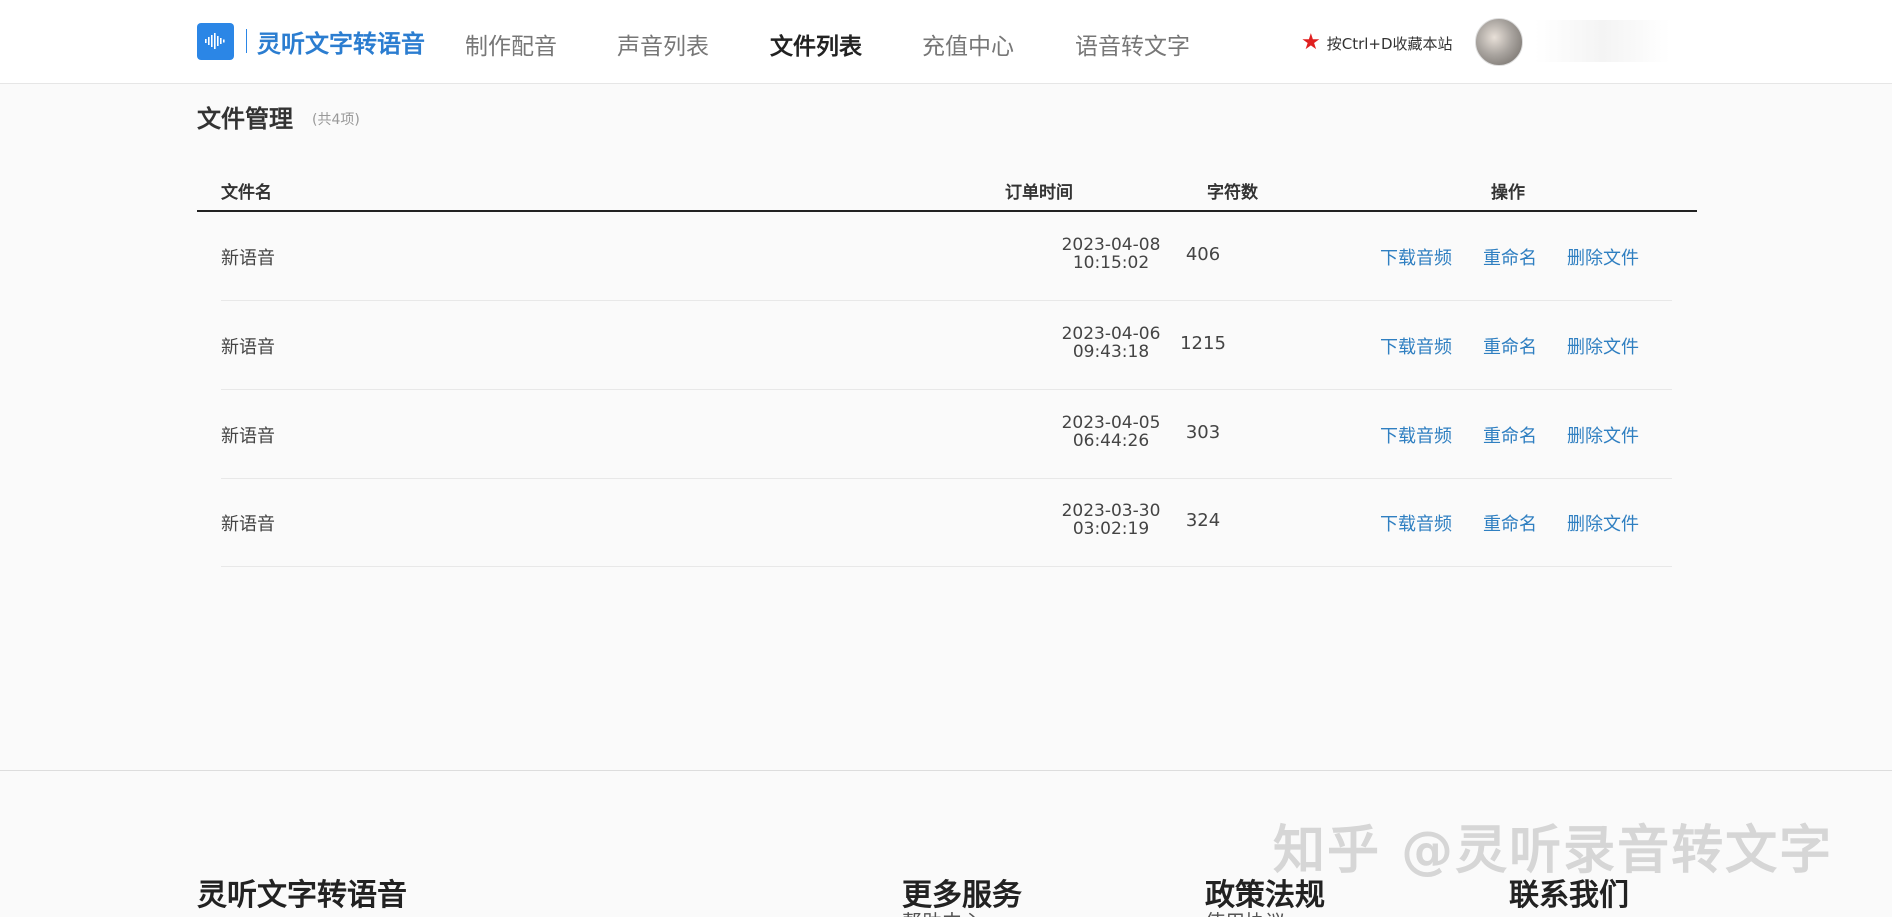 The image size is (1892, 917). What do you see at coordinates (1508, 193) in the screenshot?
I see `column-actions: 操作` at bounding box center [1508, 193].